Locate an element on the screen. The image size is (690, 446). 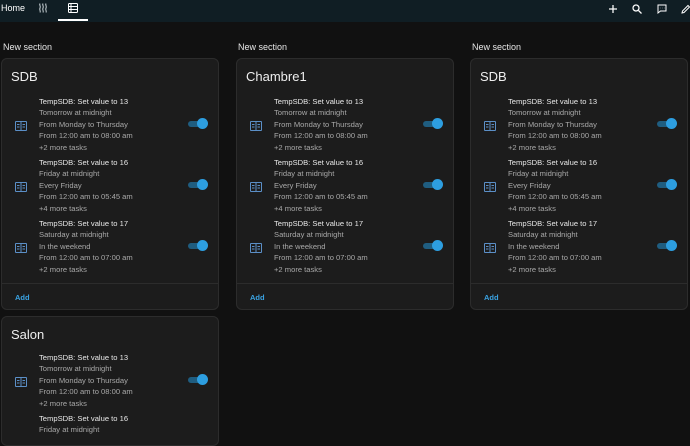
active-tab-indicator is located at coordinates (73, 20).